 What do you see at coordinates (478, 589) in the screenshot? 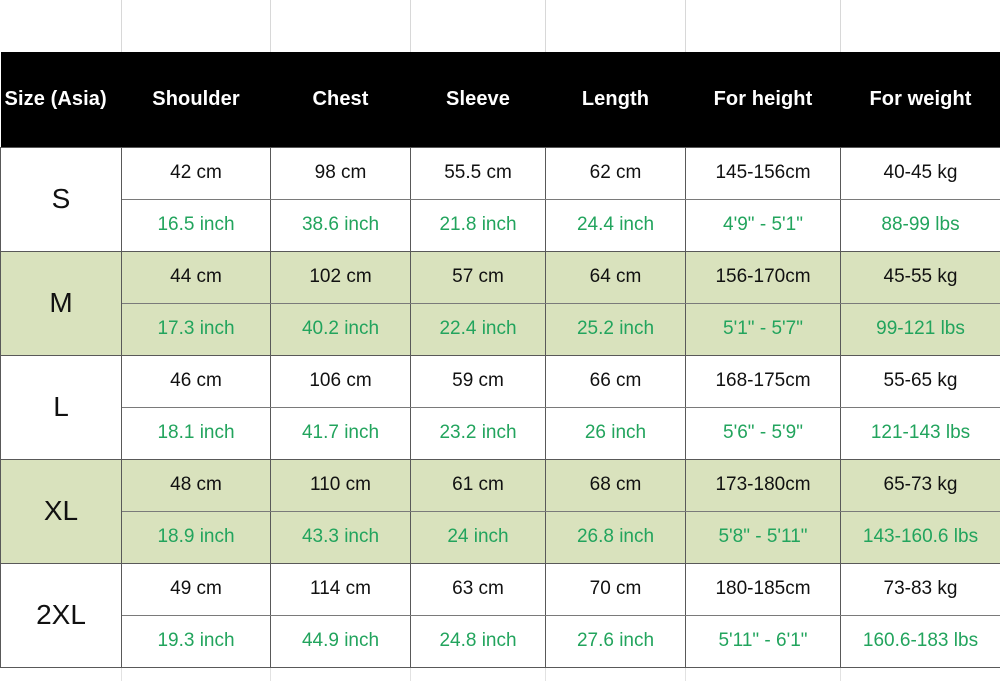
I see `cell-2xl-sleeve-cm: 63 cm` at bounding box center [478, 589].